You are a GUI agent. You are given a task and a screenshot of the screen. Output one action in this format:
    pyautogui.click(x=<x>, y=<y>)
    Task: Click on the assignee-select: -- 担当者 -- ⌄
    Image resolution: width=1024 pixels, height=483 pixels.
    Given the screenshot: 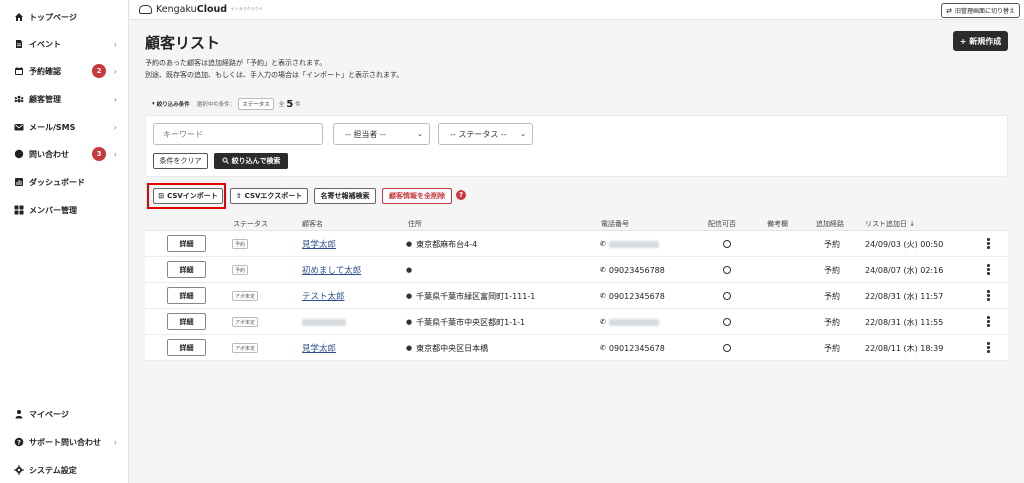 What is the action you would take?
    pyautogui.click(x=381, y=134)
    